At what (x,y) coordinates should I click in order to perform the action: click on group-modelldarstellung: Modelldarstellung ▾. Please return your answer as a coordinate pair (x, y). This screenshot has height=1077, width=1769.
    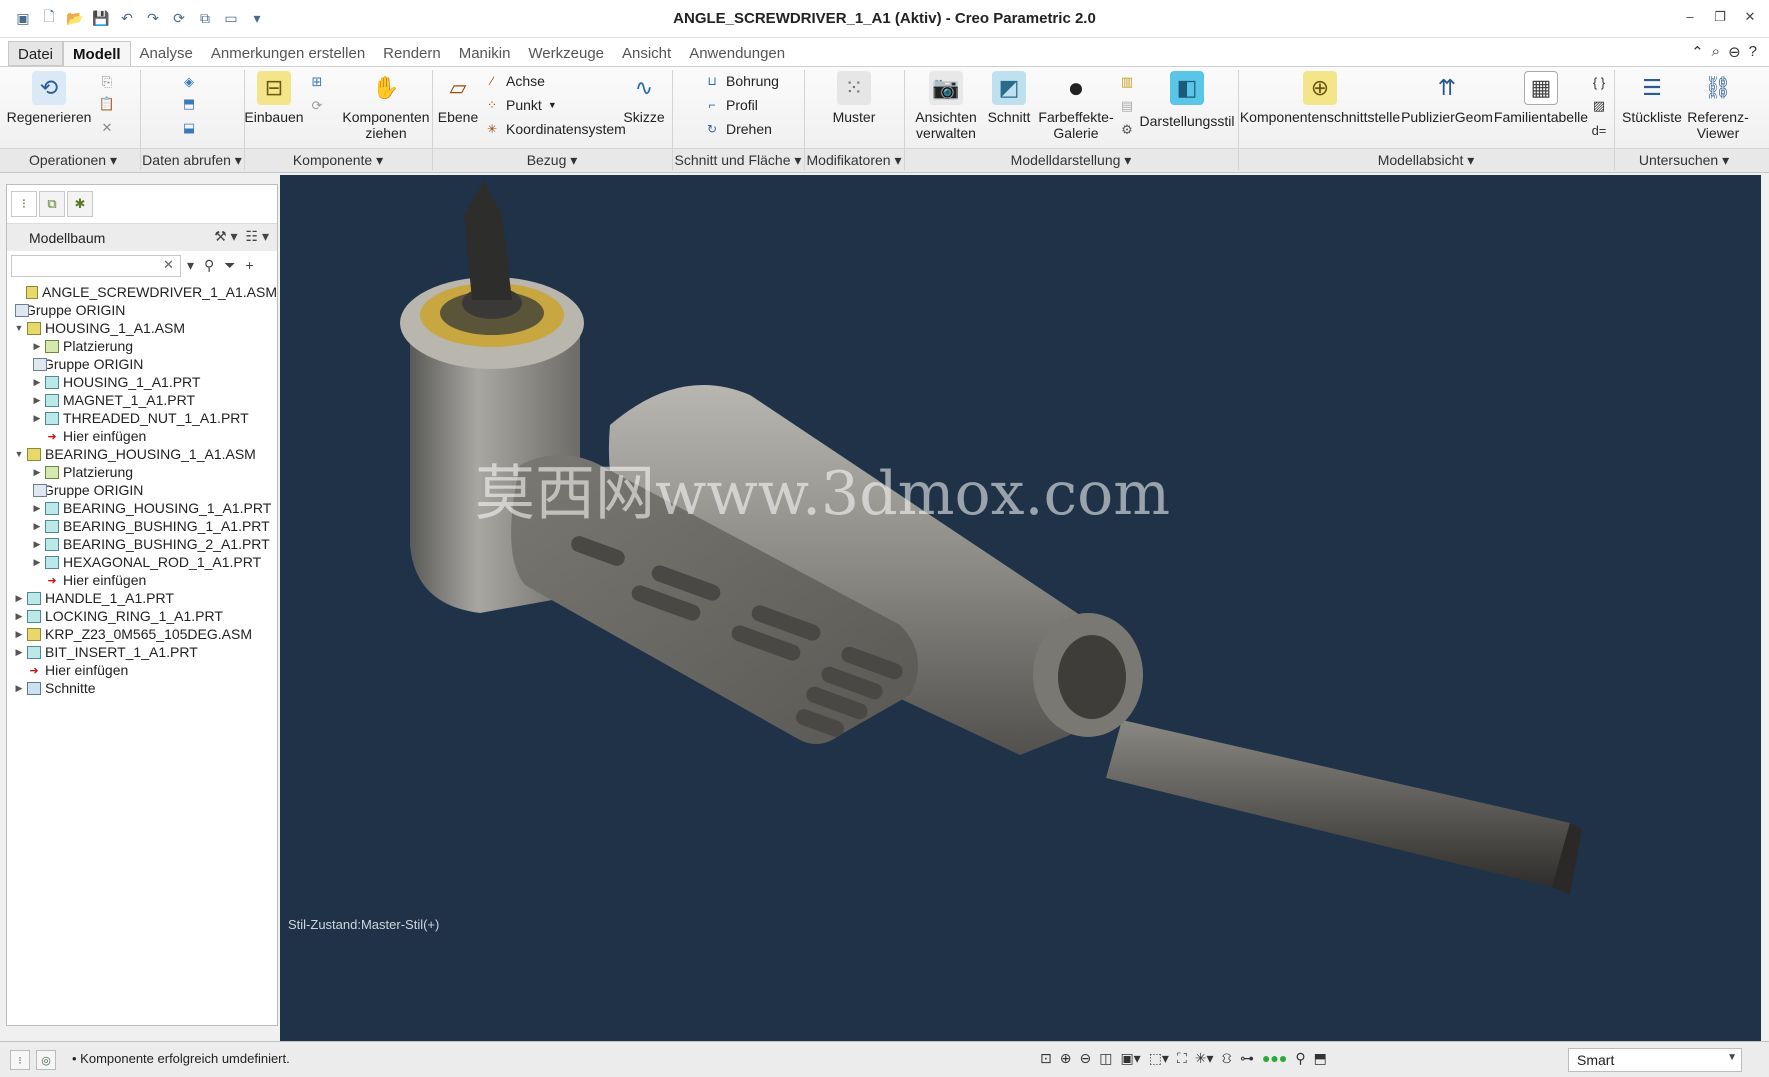
    Looking at the image, I should click on (1071, 160).